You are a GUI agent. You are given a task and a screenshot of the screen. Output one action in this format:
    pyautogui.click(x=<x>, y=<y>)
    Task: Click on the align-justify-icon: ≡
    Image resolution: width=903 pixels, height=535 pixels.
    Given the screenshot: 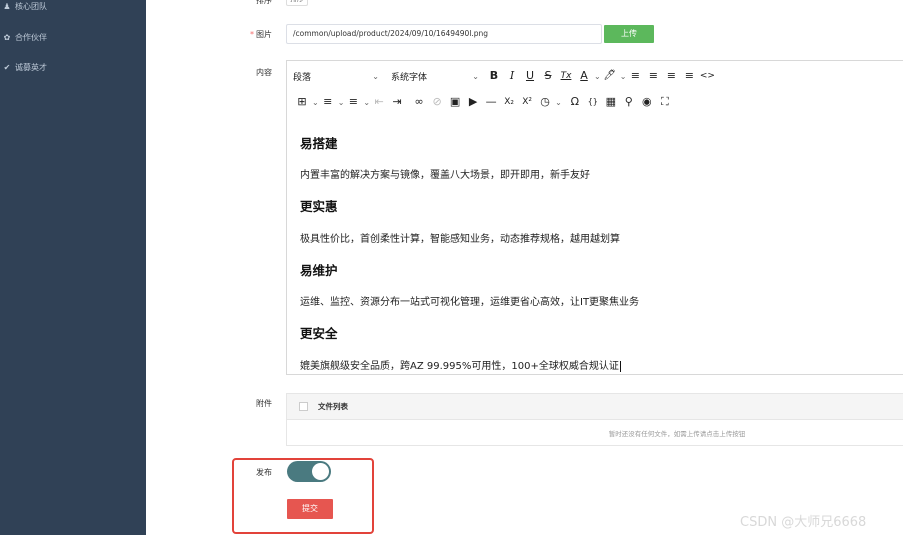 What is the action you would take?
    pyautogui.click(x=689, y=76)
    